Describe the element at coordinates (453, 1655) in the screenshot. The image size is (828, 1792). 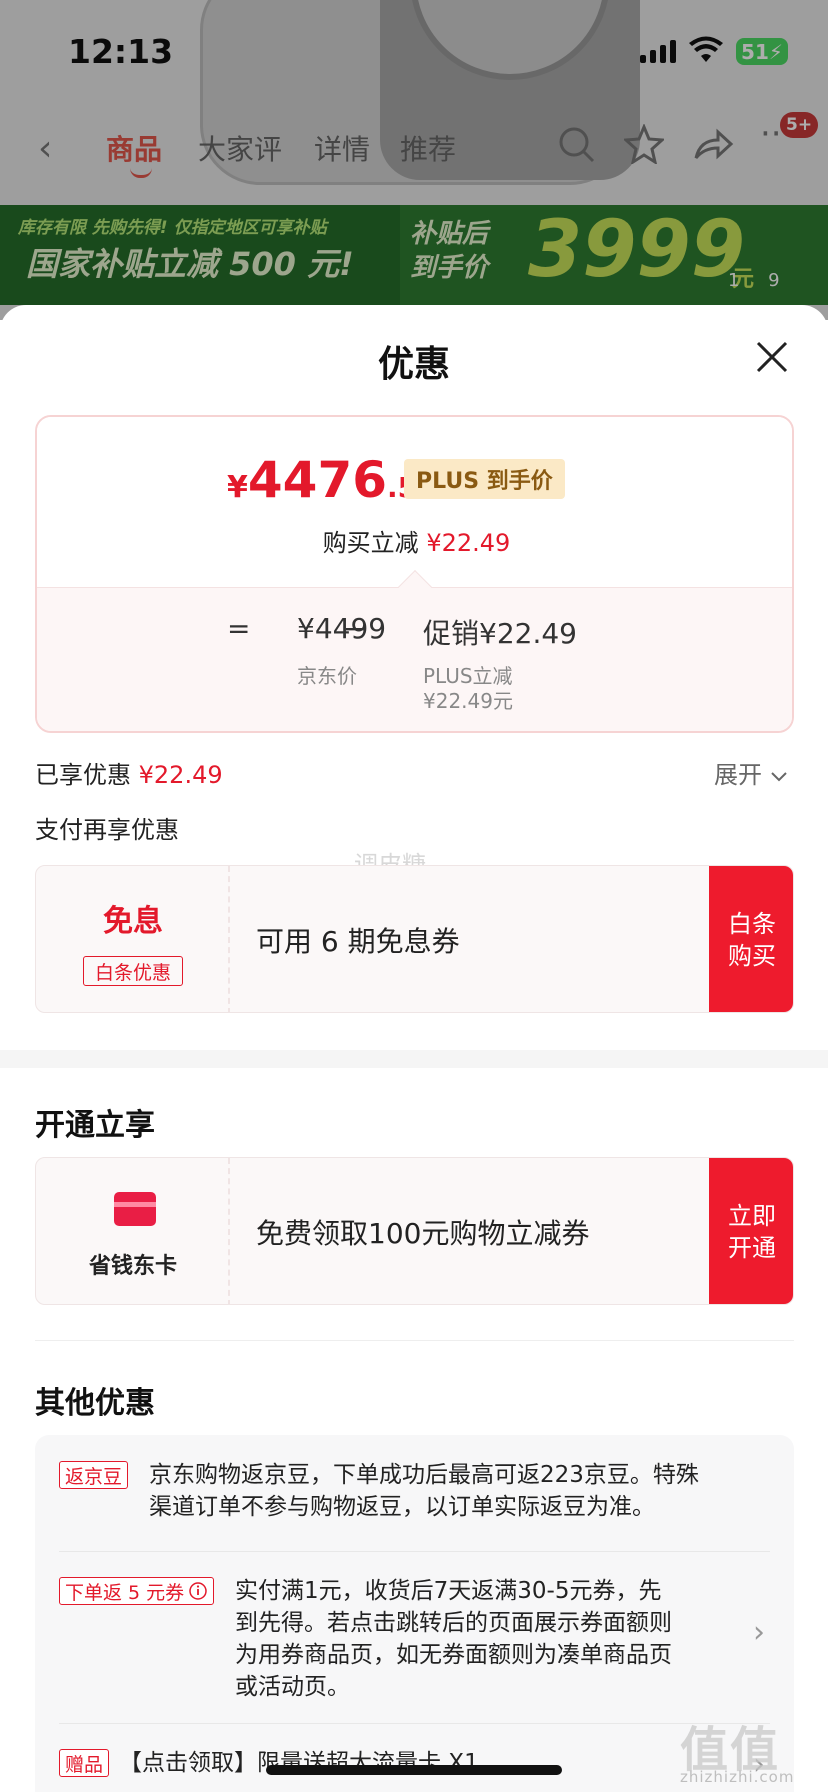
I see `offer-text-line: 为用券商品页，如无券面额则为凑单商品页` at that location.